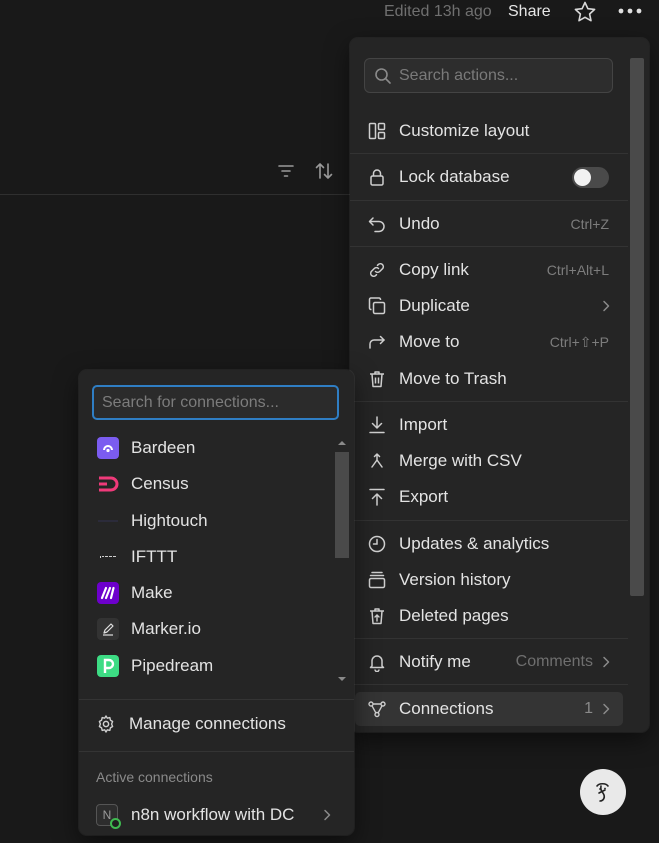 The width and height of the screenshot is (659, 843). Describe the element at coordinates (108, 521) in the screenshot. I see `hightouch-logo-icon` at that location.